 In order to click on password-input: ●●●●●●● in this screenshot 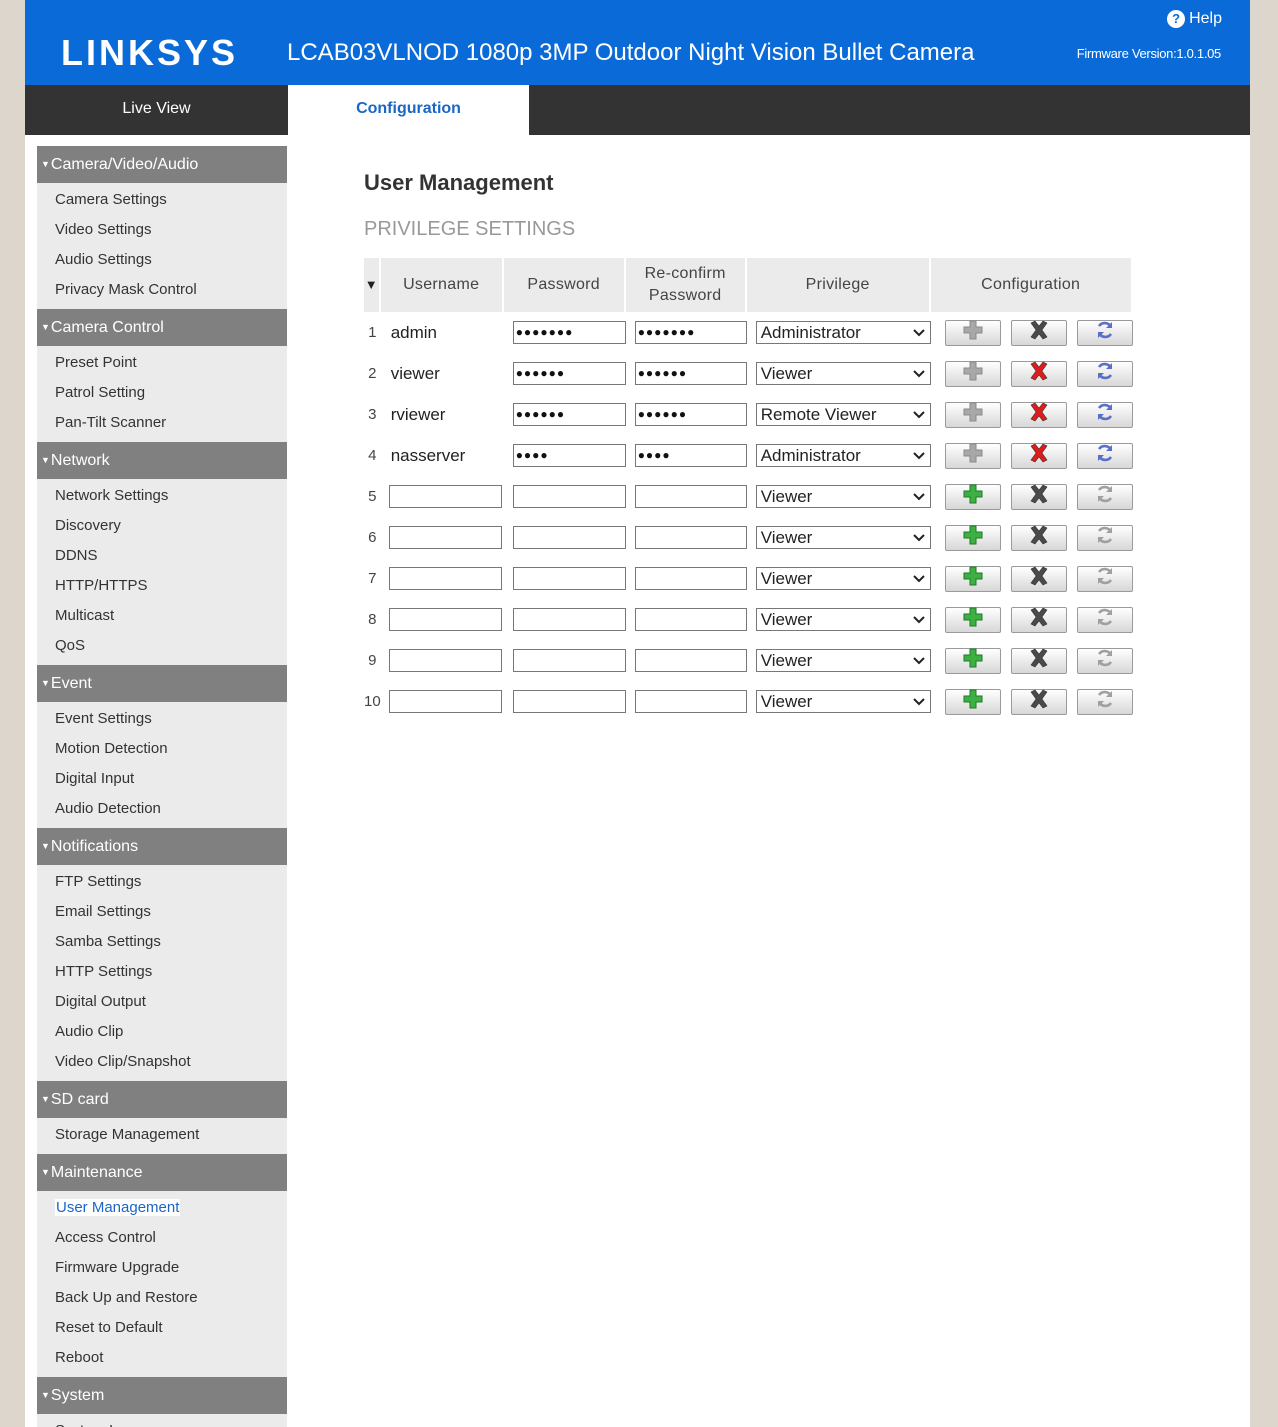, I will do `click(569, 332)`.